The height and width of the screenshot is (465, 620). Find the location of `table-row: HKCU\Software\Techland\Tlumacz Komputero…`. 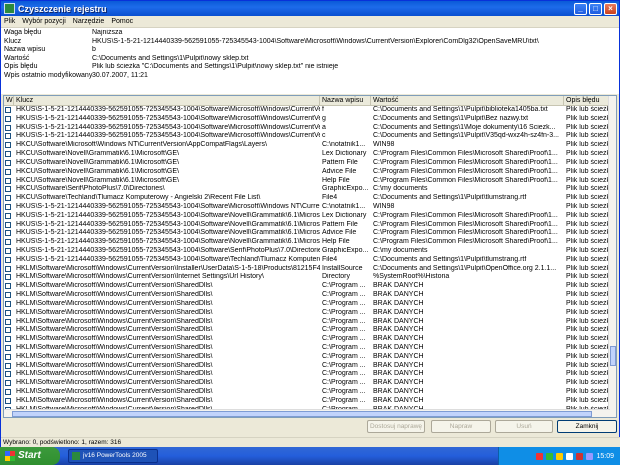

table-row: HKCU\Software\Techland\Tlumacz Komputero… is located at coordinates (310, 198).